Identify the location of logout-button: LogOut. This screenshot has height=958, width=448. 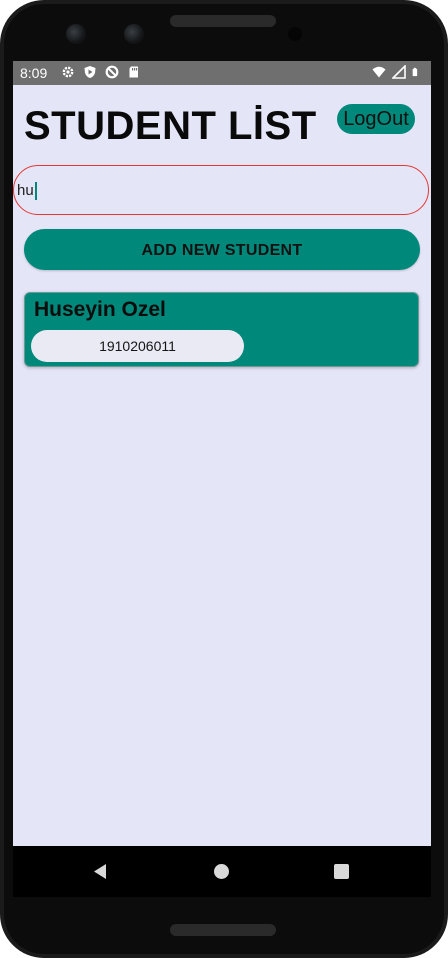
(376, 119).